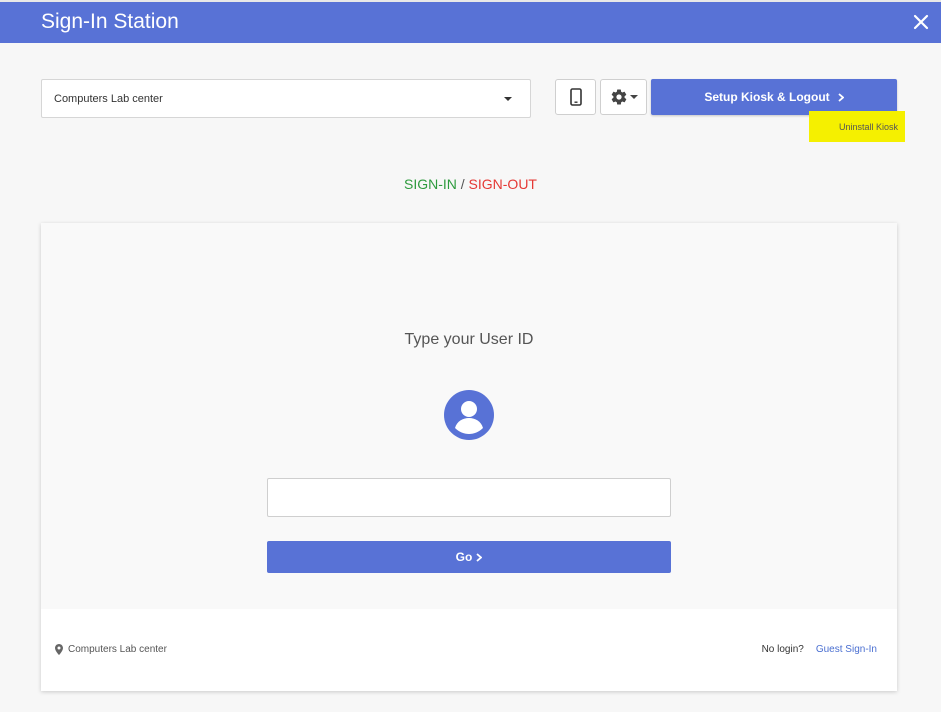  I want to click on guest-login-area: No login? Guest Sign-In, so click(819, 649).